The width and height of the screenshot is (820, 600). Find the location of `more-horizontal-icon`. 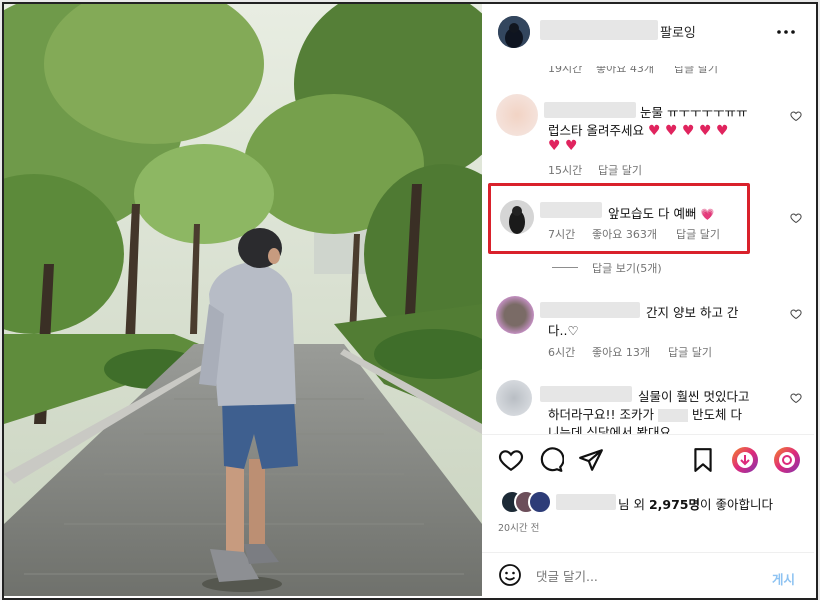

more-horizontal-icon is located at coordinates (786, 32).